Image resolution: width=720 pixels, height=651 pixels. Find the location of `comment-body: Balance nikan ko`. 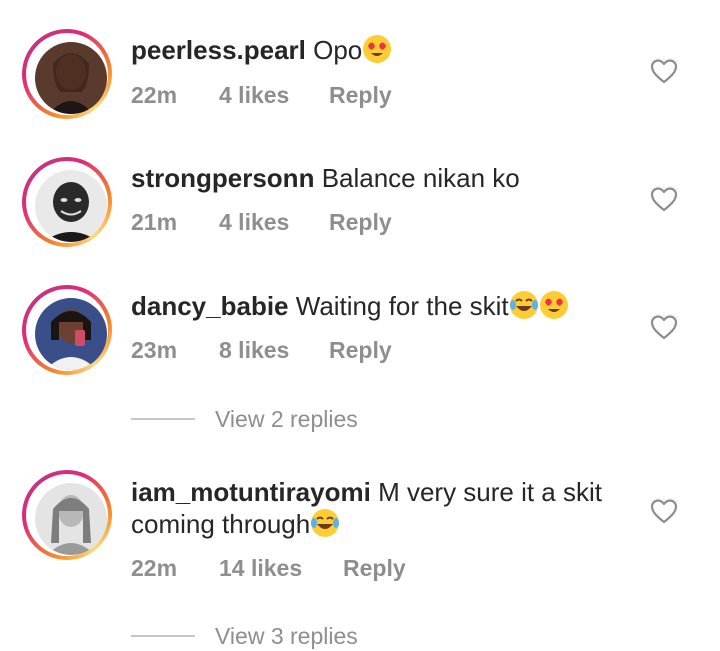

comment-body: Balance nikan ko is located at coordinates (420, 178).